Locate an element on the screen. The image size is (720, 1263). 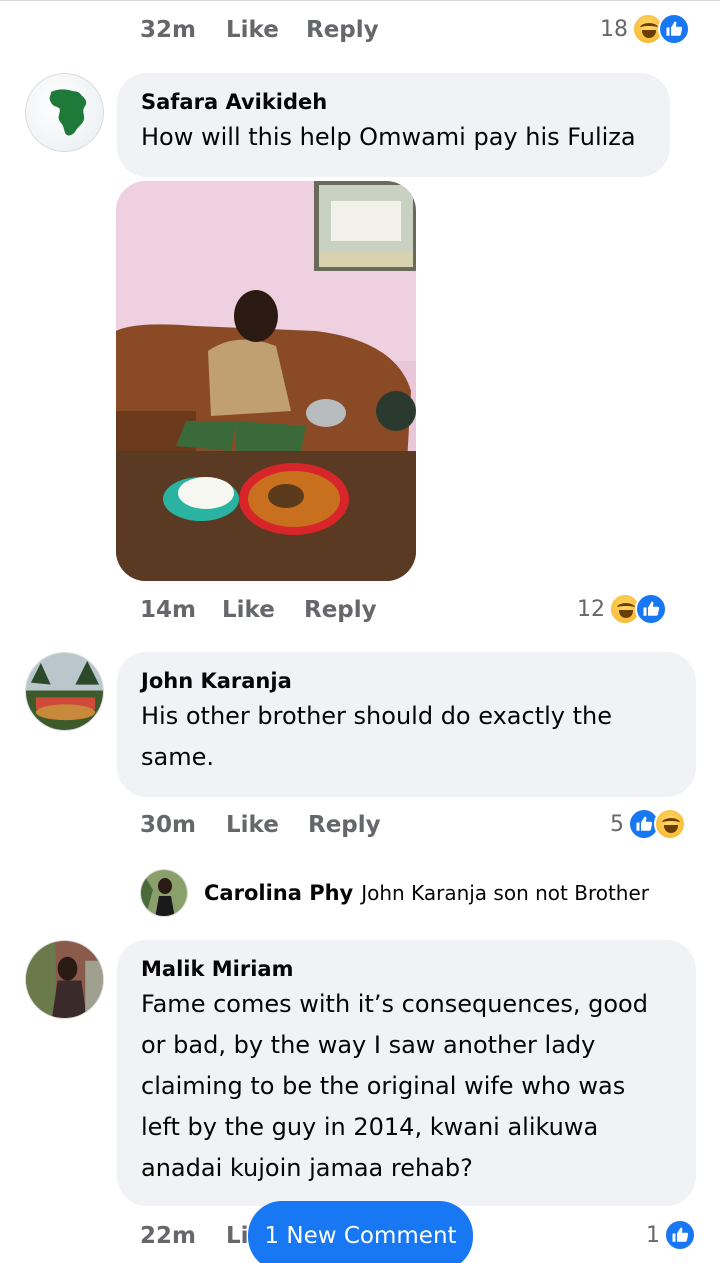
comment-author: John Karanja is located at coordinates (406, 681).